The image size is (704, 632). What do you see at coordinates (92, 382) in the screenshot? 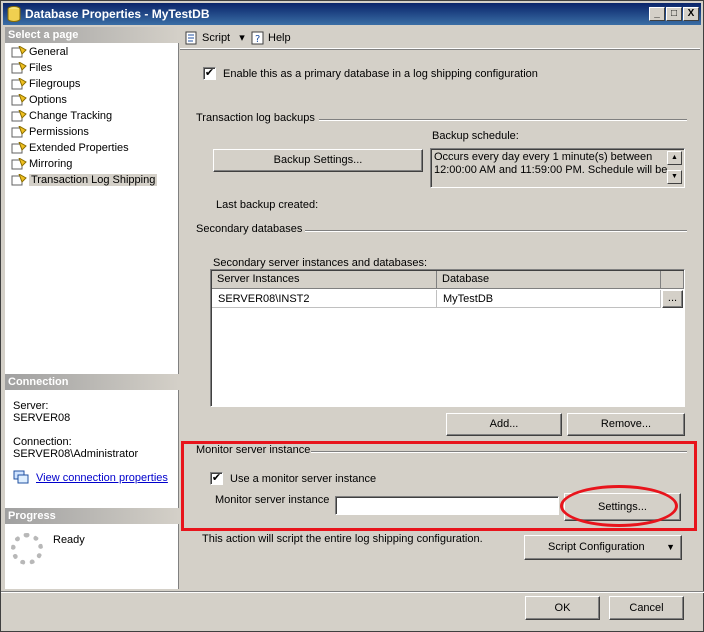
I see `connection-header: Connection` at bounding box center [92, 382].